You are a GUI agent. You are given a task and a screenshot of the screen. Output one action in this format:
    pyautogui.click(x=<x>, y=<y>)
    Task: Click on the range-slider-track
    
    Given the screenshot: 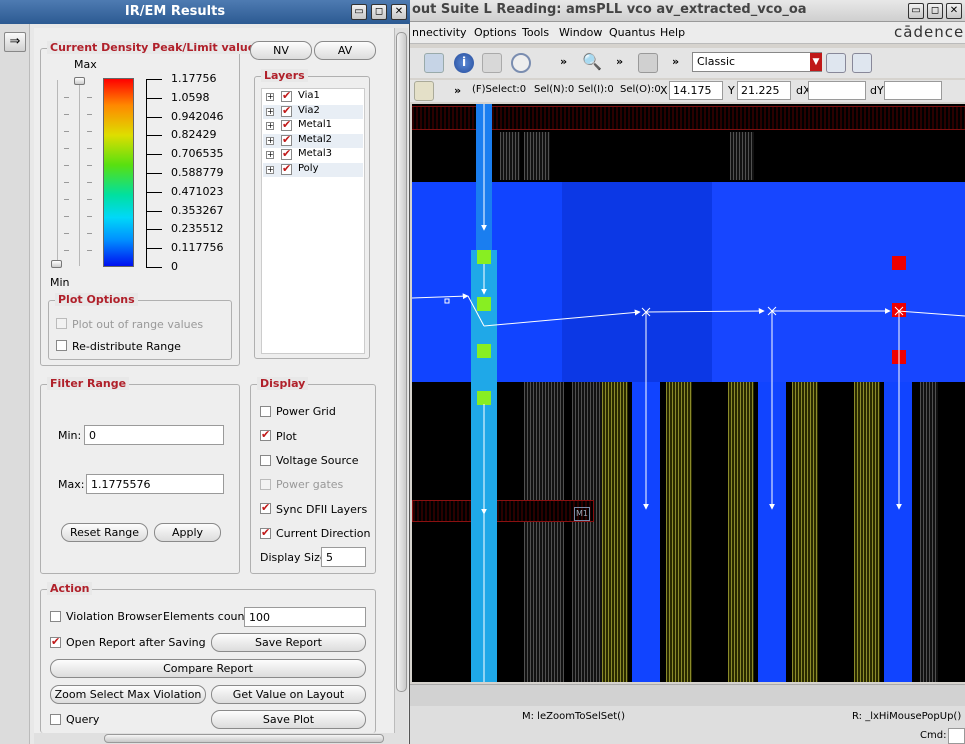 What is the action you would take?
    pyautogui.click(x=79, y=173)
    